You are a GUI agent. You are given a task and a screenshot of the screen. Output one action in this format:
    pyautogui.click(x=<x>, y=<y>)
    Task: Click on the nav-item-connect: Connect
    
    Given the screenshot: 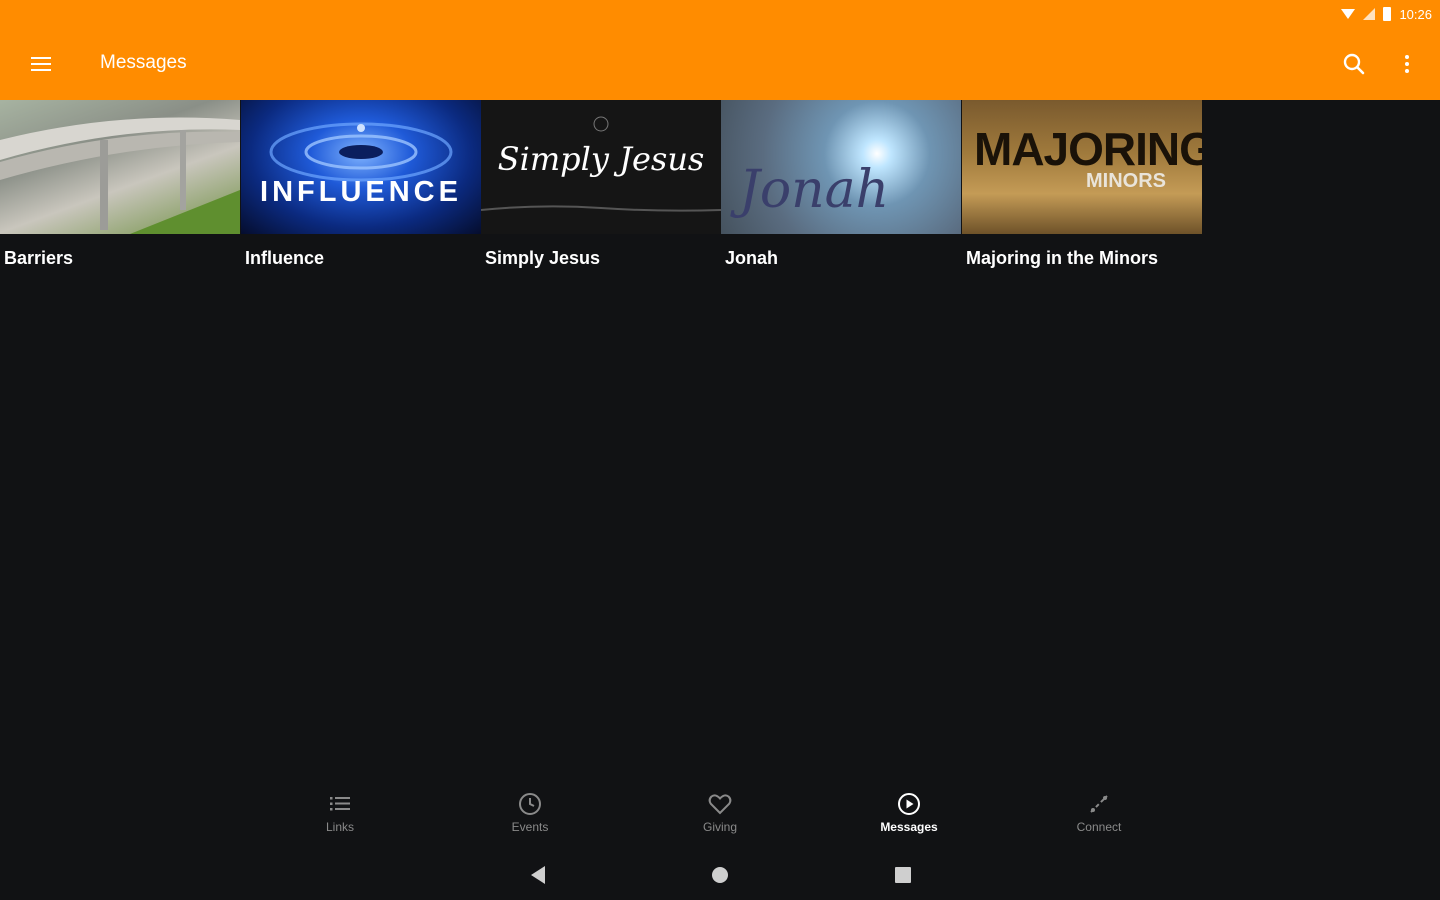 What is the action you would take?
    pyautogui.click(x=1099, y=816)
    